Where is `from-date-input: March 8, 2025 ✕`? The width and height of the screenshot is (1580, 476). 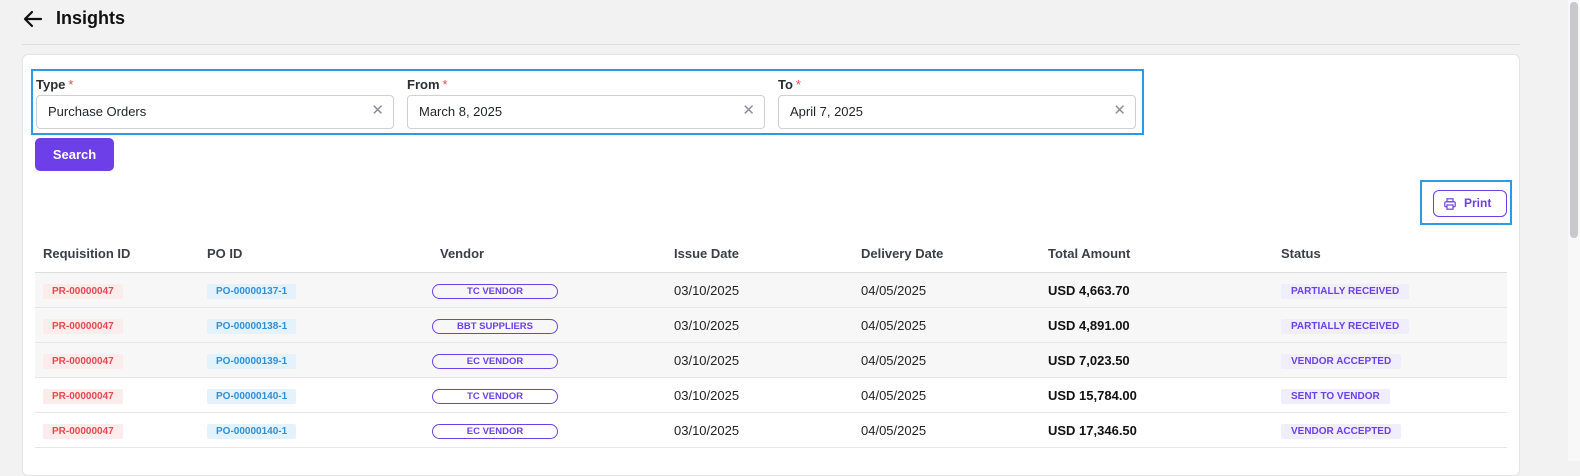
from-date-input: March 8, 2025 ✕ is located at coordinates (586, 112).